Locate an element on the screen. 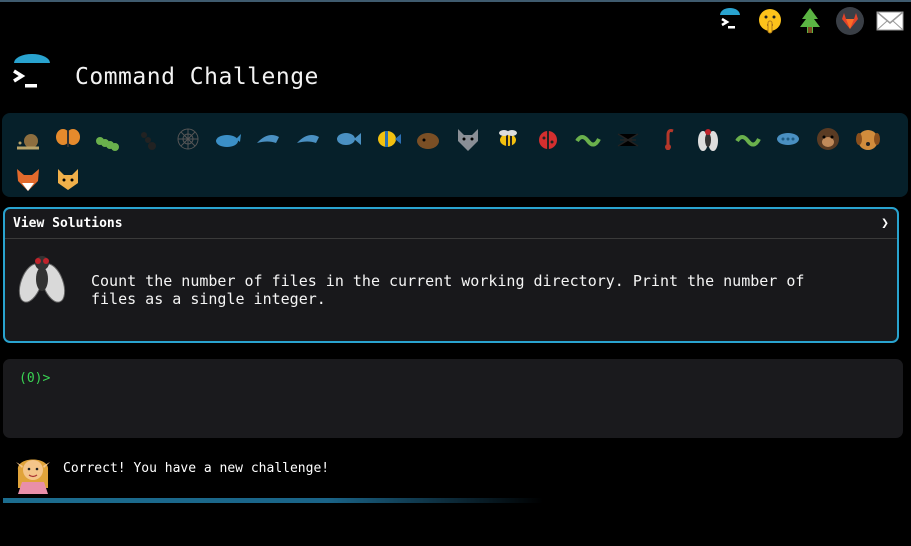 Image resolution: width=911 pixels, height=546 pixels. top-icon-bar is located at coordinates (810, 21).